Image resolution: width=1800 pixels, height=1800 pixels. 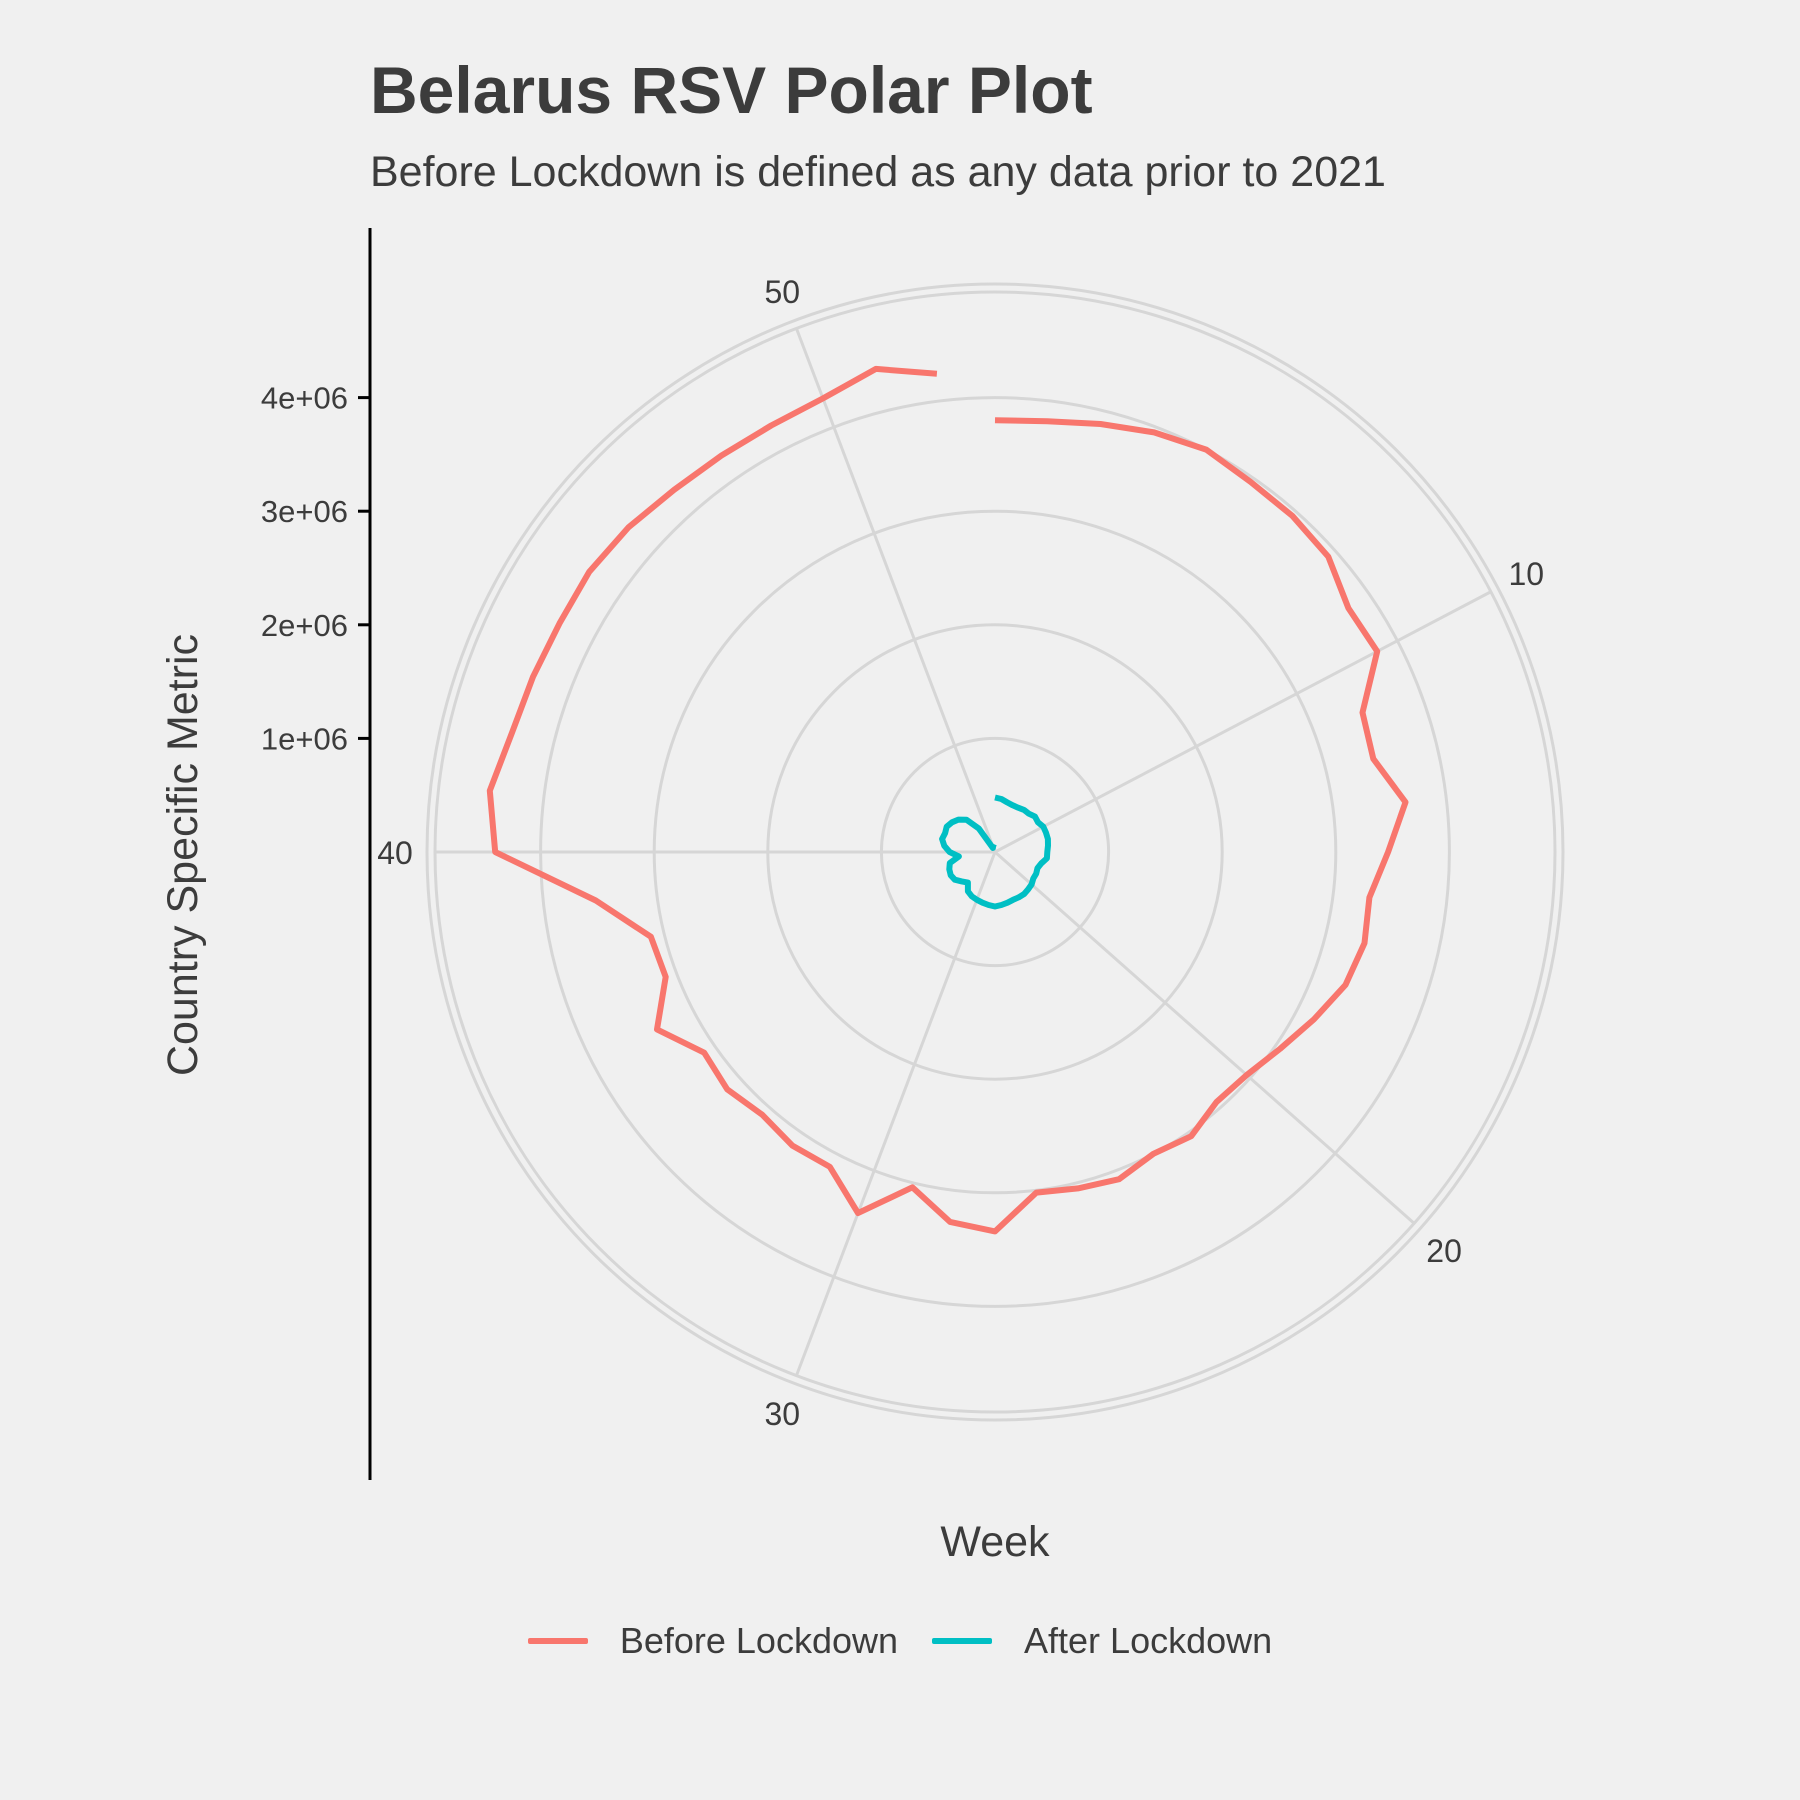 What do you see at coordinates (304, 738) in the screenshot?
I see `y-tick-label: 1e+06` at bounding box center [304, 738].